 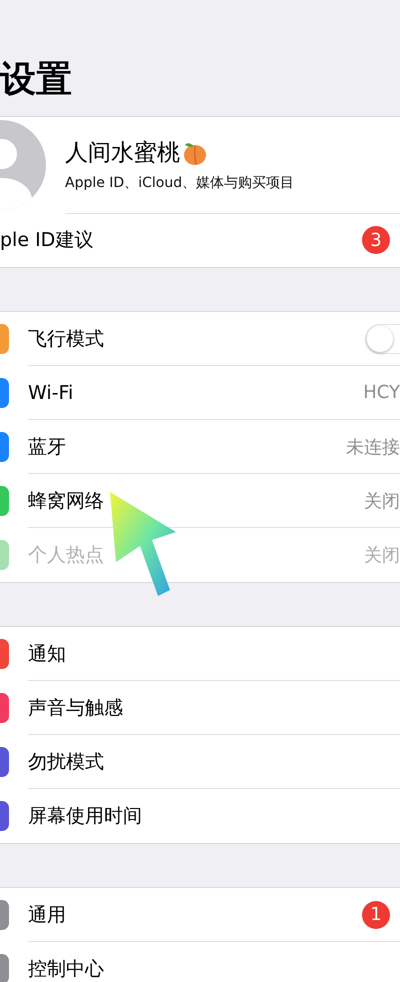 I want to click on notification-badge: 3, so click(x=376, y=240).